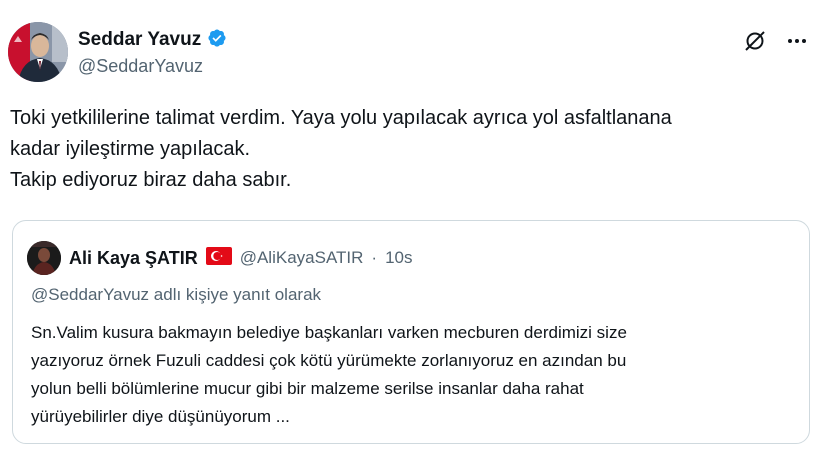 The width and height of the screenshot is (826, 466). I want to click on author-avatar-image, so click(38, 52).